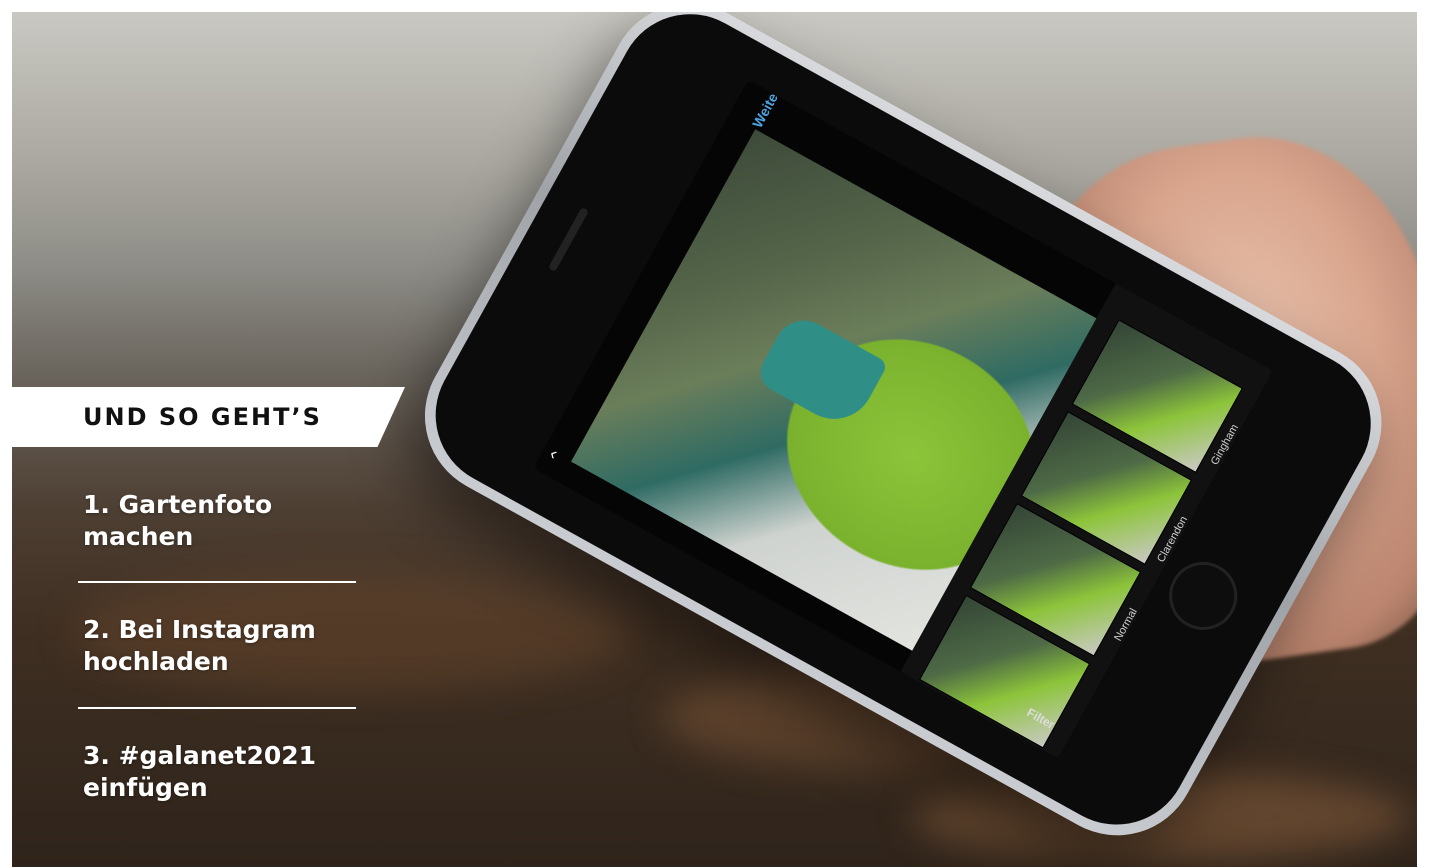  Describe the element at coordinates (178, 504) in the screenshot. I see `step-1-line1: 1. Gartenfoto` at that location.